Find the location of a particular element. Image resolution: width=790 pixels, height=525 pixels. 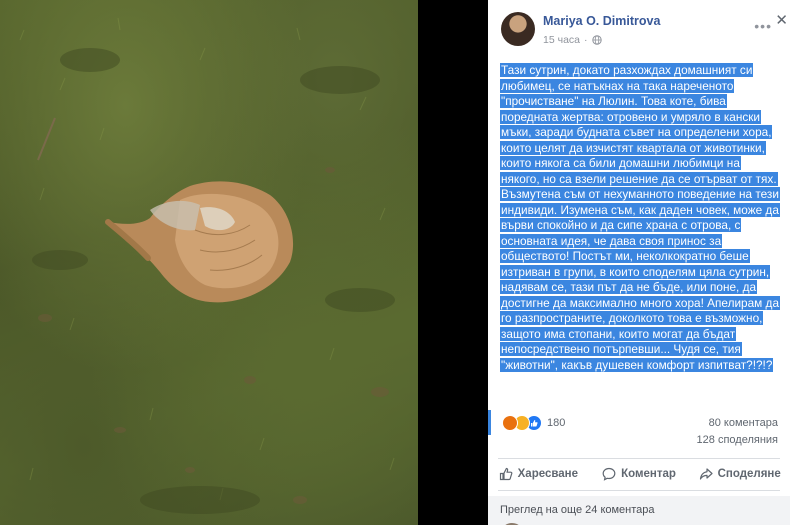

like-button: Харесване is located at coordinates (538, 474).